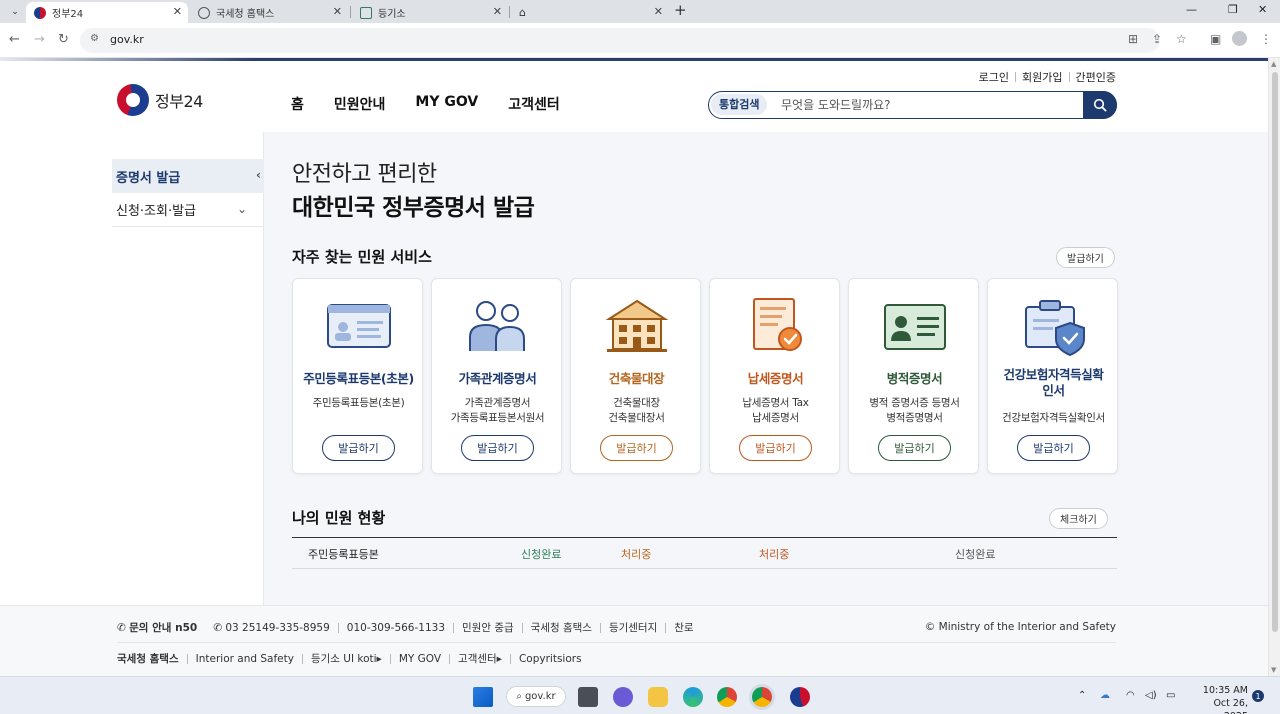  What do you see at coordinates (160, 100) in the screenshot?
I see `gov24-logo: 정부24` at bounding box center [160, 100].